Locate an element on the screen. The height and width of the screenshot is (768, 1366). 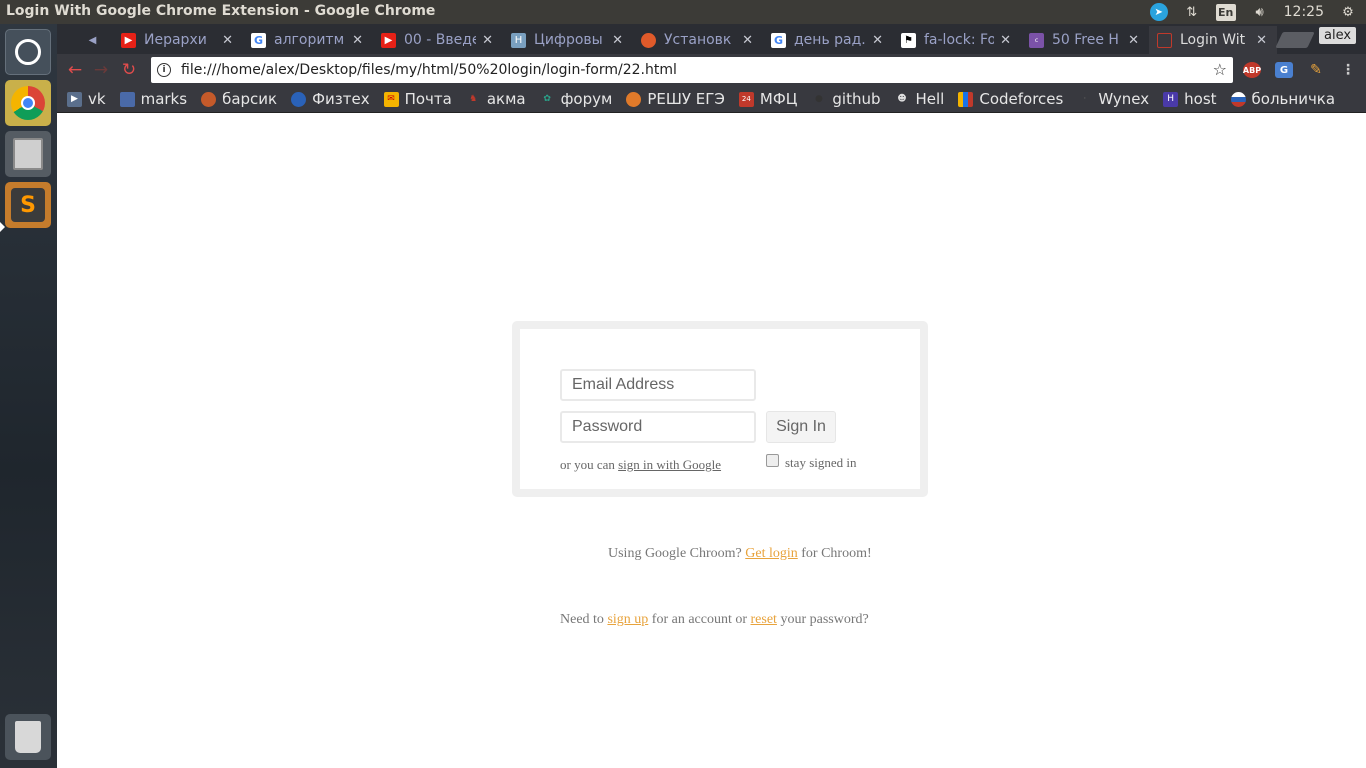
sign-up-link: sign up is located at coordinates (627, 619).